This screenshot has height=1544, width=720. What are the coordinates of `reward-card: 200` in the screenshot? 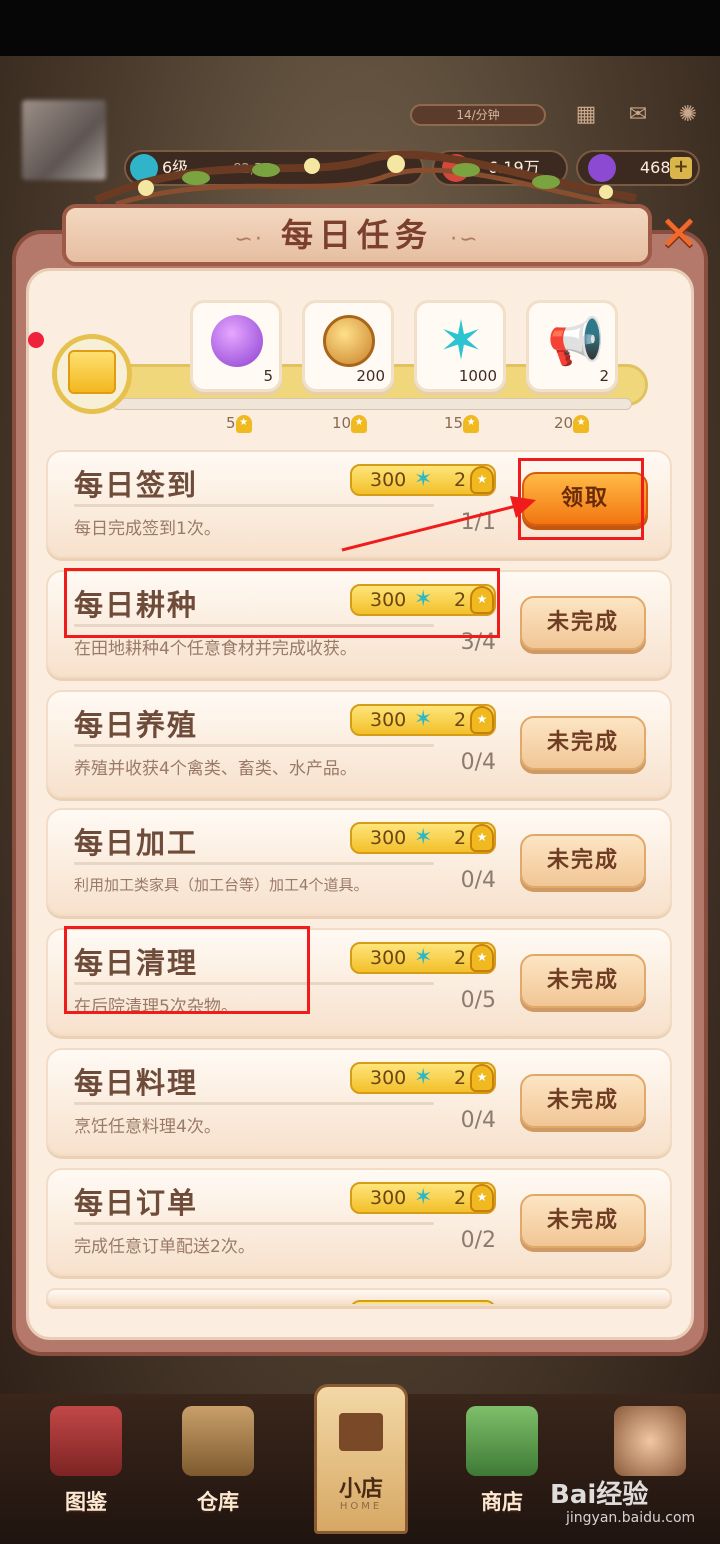 It's located at (348, 346).